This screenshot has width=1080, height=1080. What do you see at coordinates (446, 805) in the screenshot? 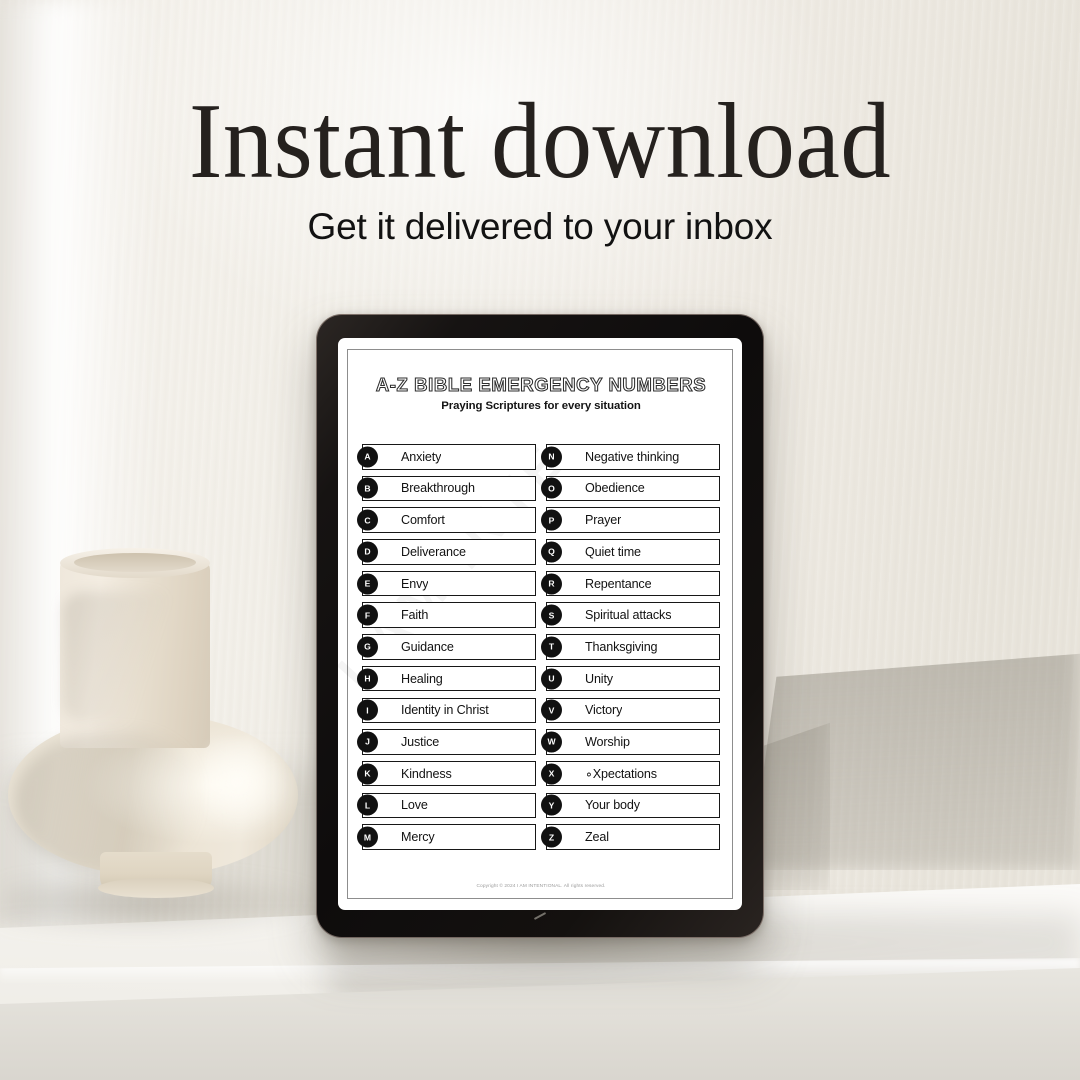
I see `entry-row: L Love` at bounding box center [446, 805].